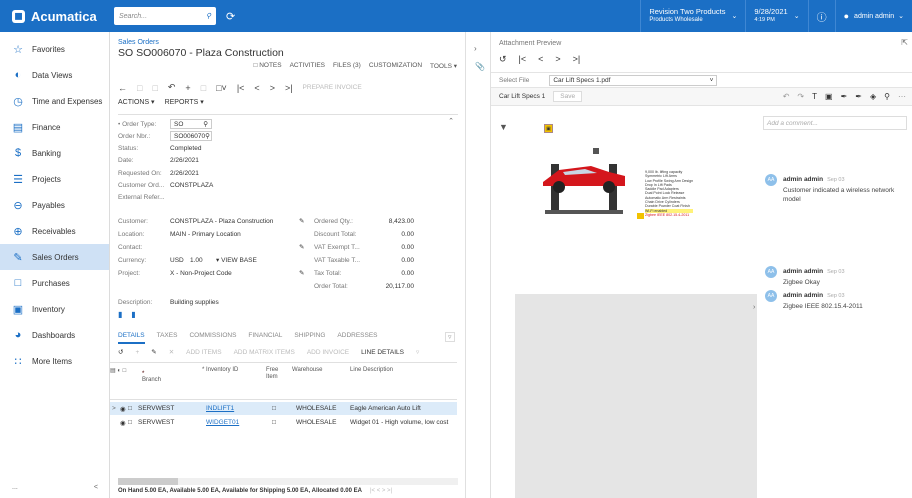 The width and height of the screenshot is (912, 498). I want to click on sidebar-item-dashboards: ◕ Dashboards, so click(54, 335).